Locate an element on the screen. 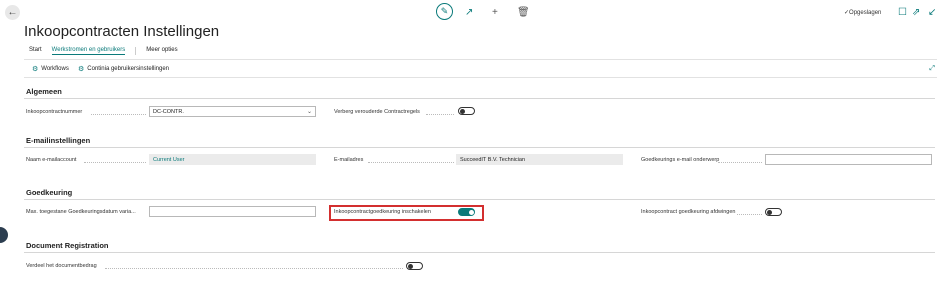  share-icon: ↗ is located at coordinates (469, 12).